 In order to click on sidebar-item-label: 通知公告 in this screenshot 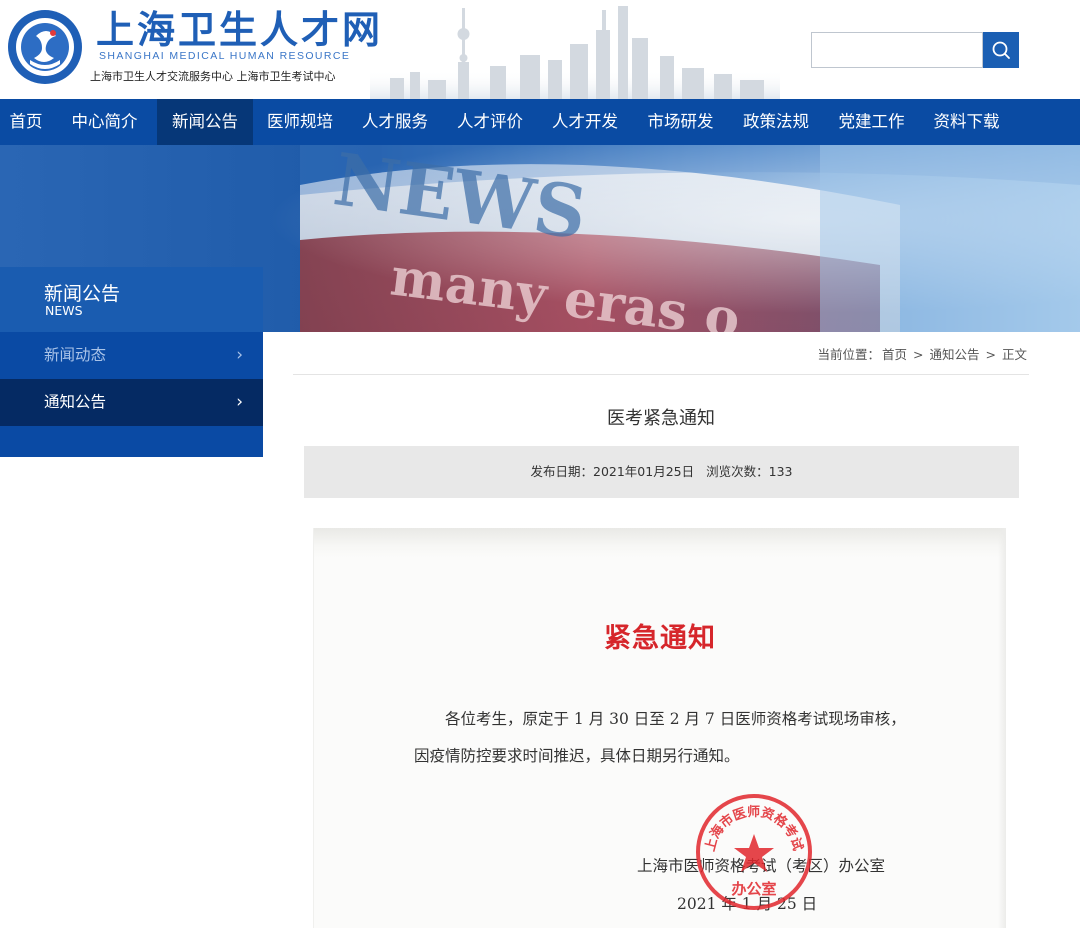, I will do `click(75, 402)`.